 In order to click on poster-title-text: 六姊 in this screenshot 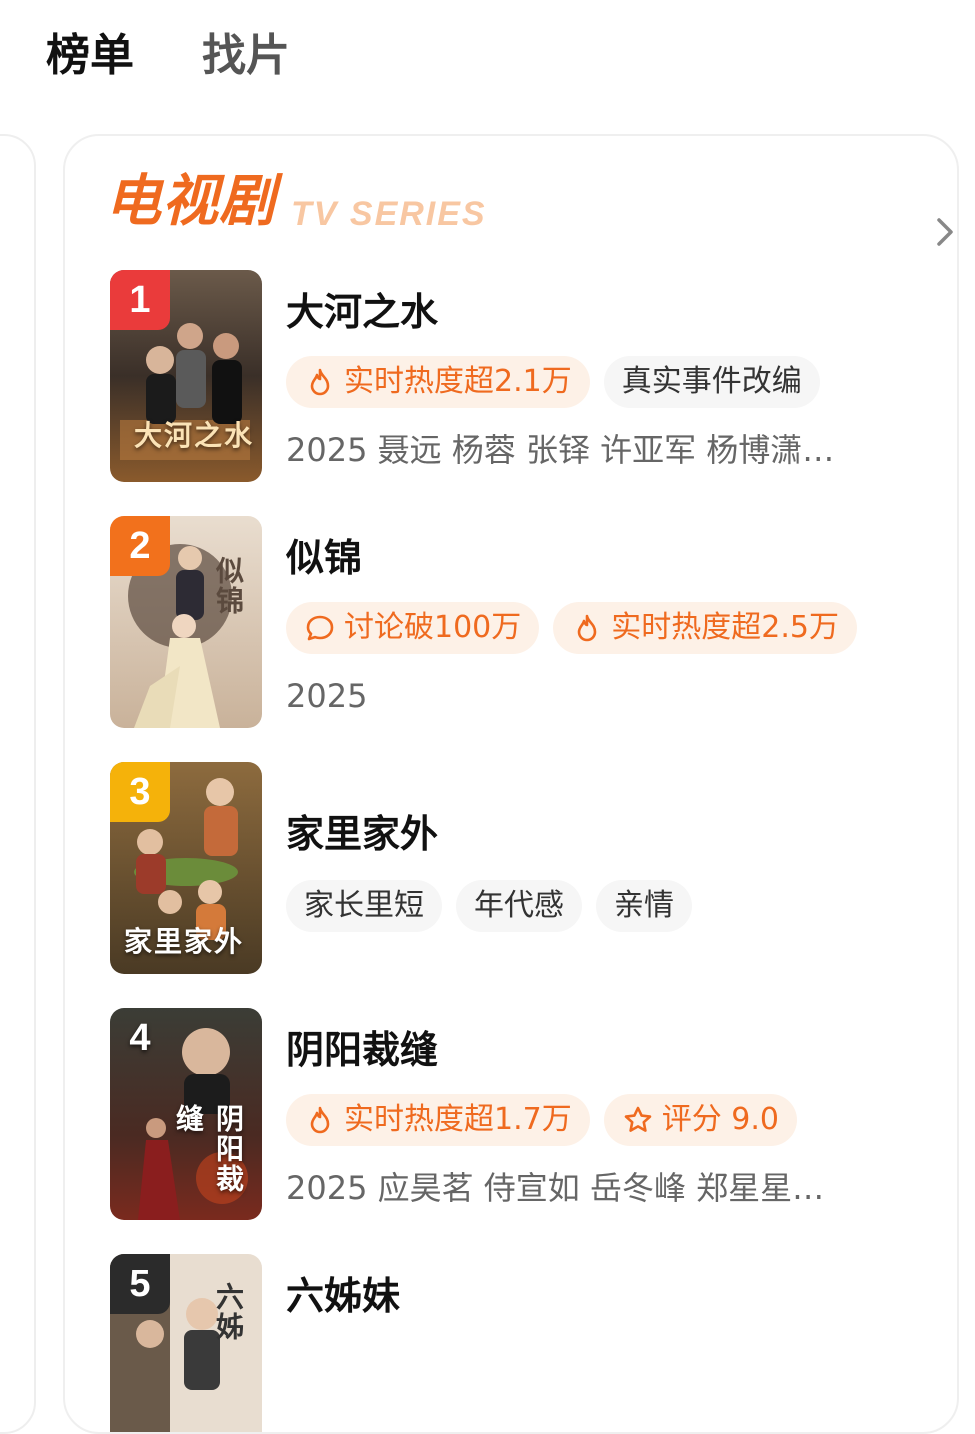, I will do `click(228, 1312)`.